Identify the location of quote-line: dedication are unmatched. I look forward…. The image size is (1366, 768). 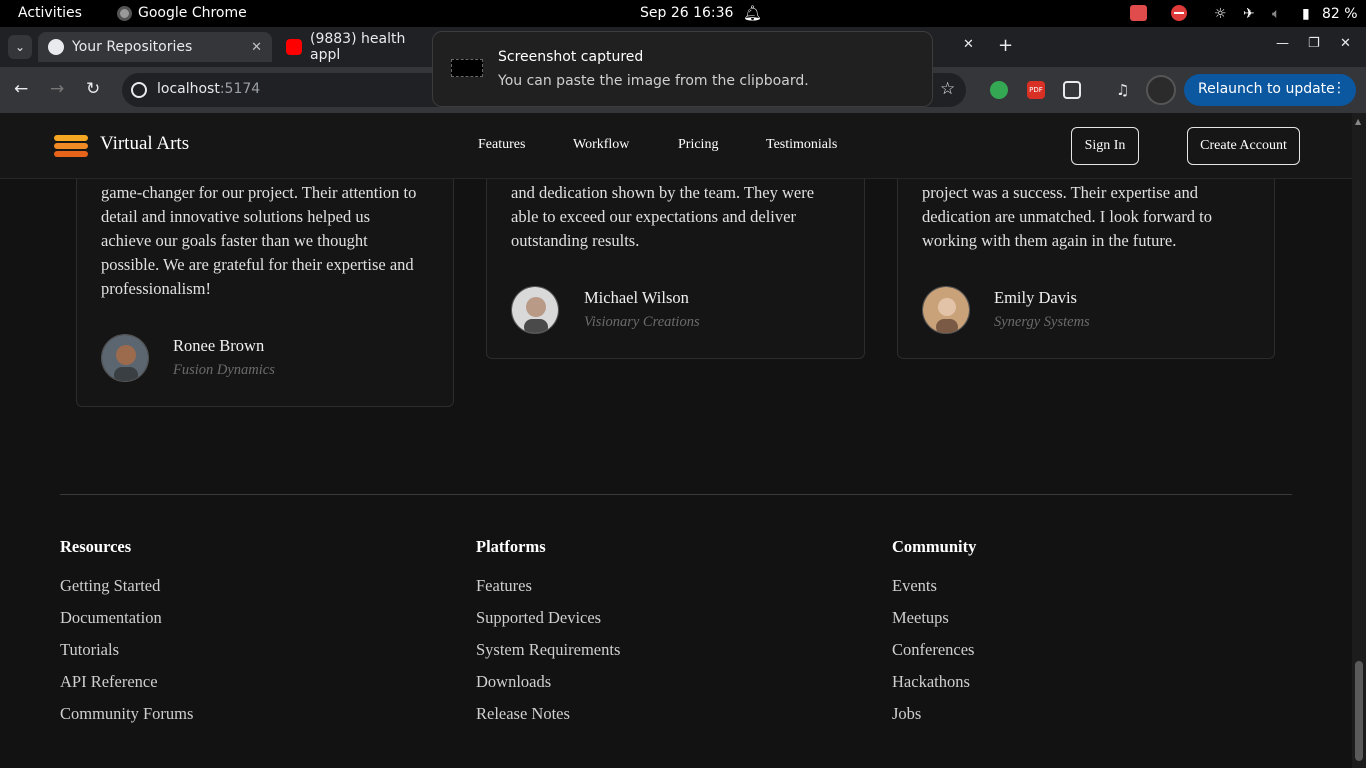
(1067, 216).